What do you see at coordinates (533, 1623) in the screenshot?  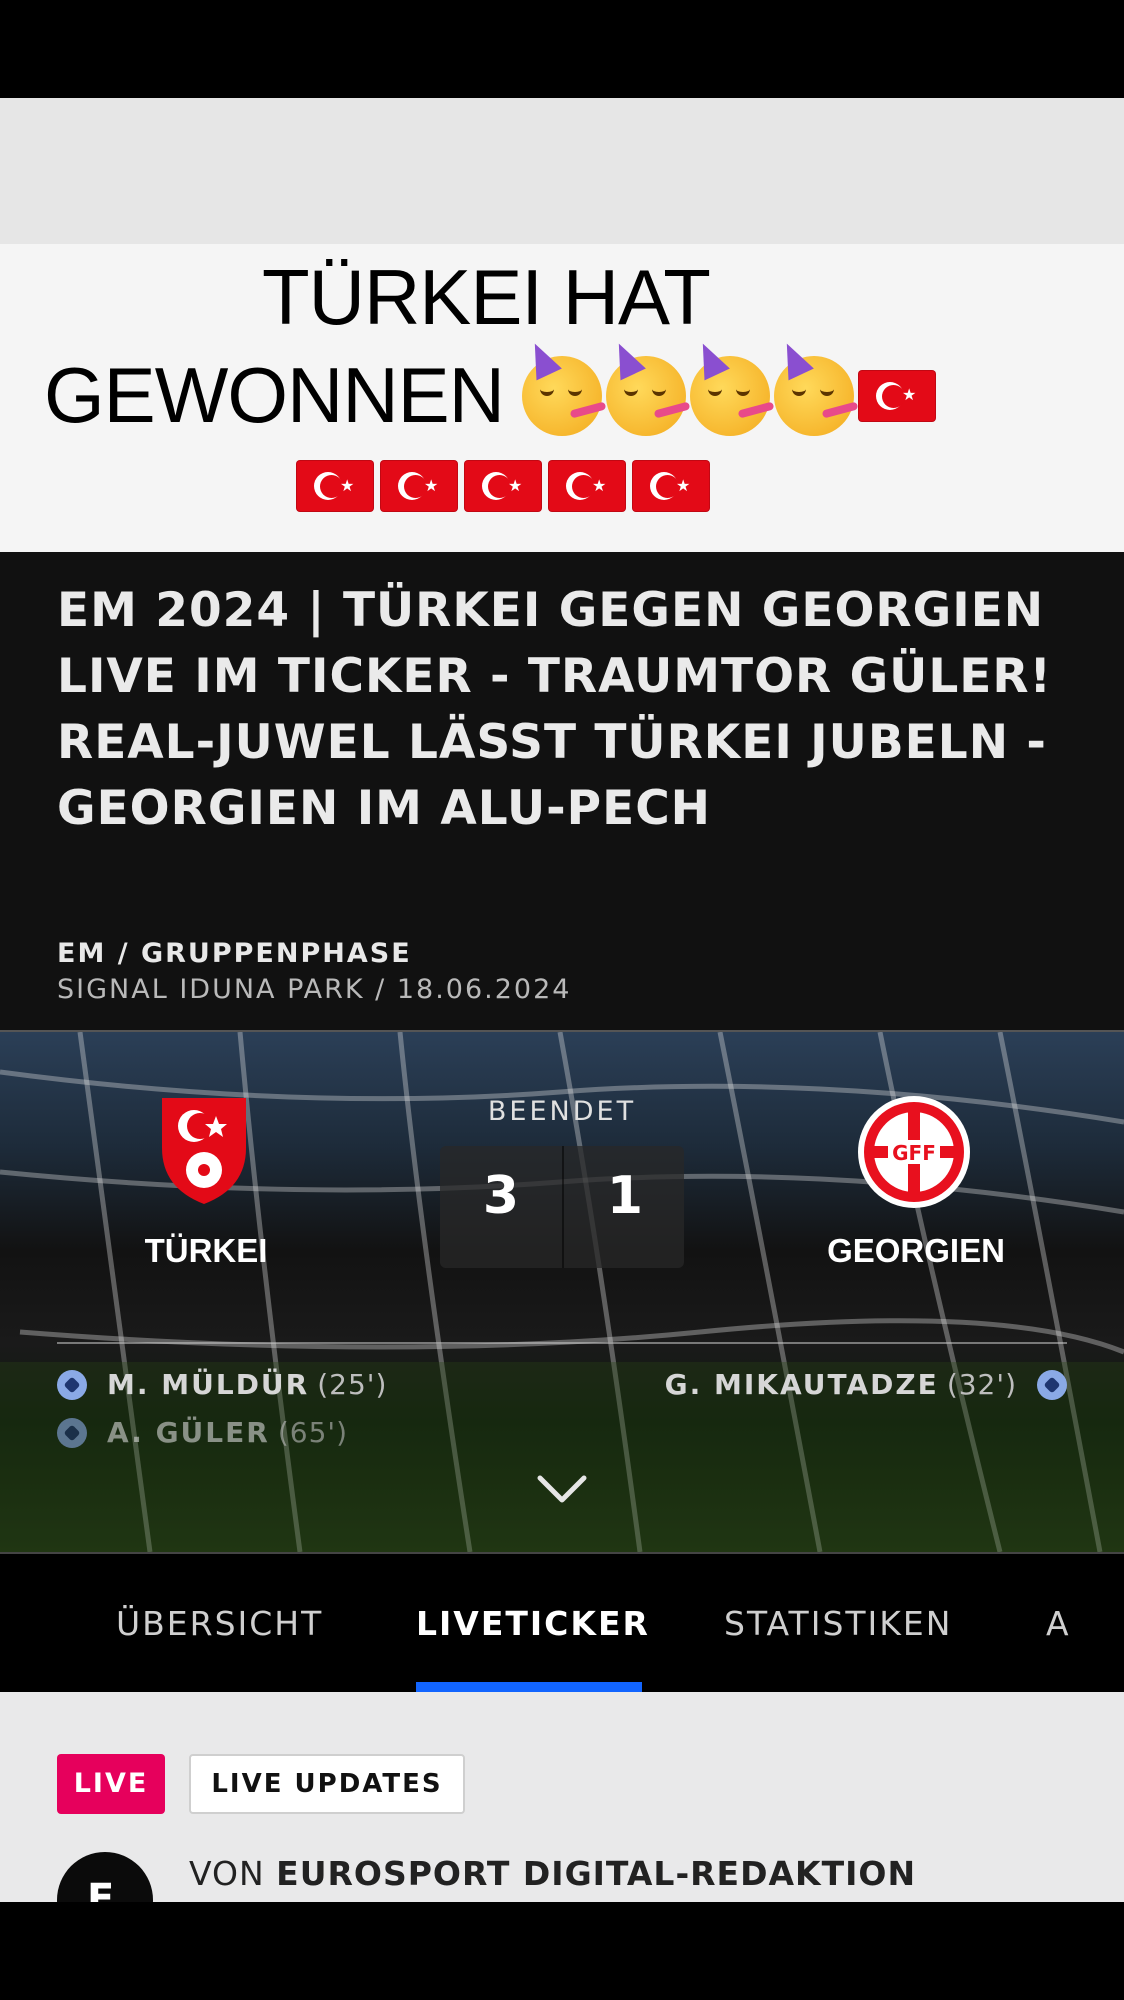 I see `tab-liveticker: LIVETICKER` at bounding box center [533, 1623].